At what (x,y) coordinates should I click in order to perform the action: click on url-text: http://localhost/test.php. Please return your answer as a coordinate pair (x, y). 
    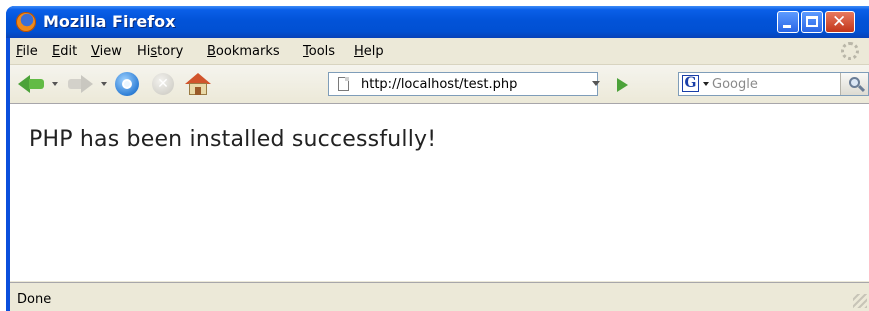
    Looking at the image, I should click on (439, 84).